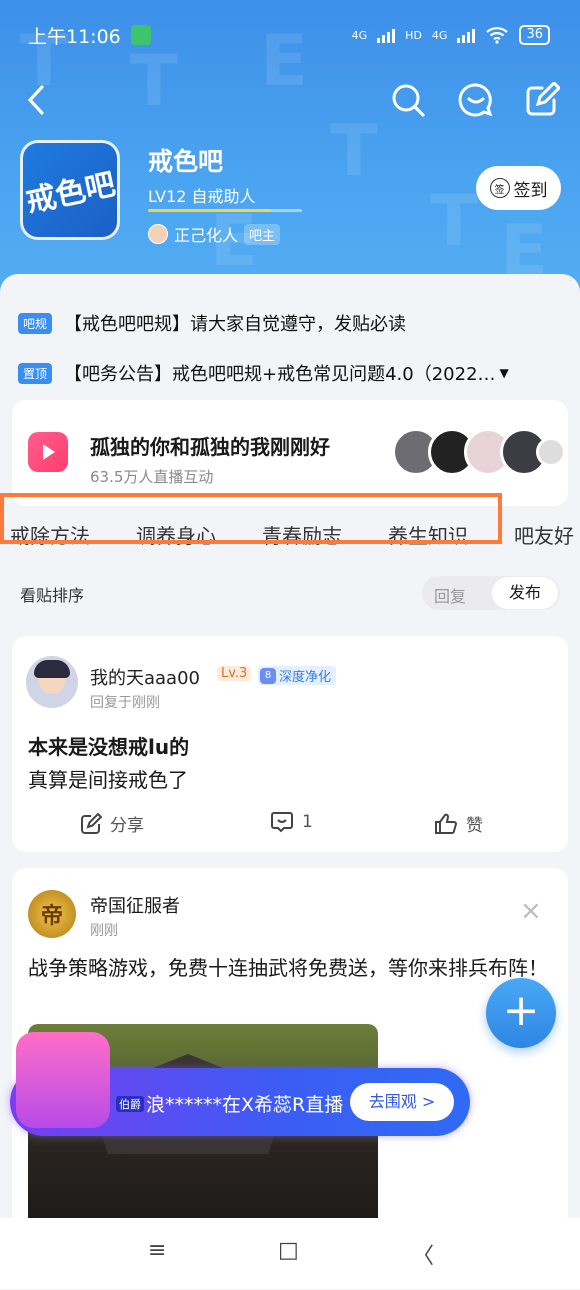 The height and width of the screenshot is (1290, 580). Describe the element at coordinates (451, 35) in the screenshot. I see `status-icons: 4G HD 4G 36` at that location.